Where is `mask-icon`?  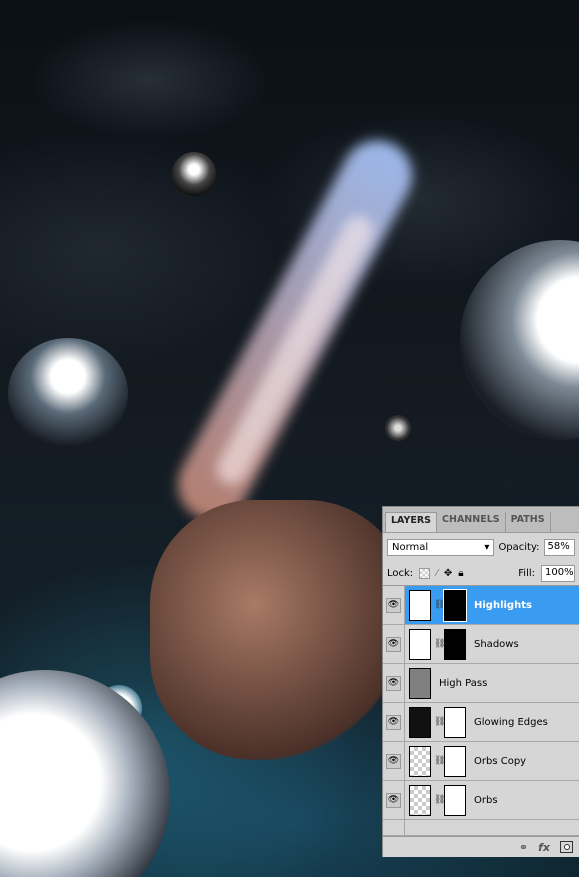 mask-icon is located at coordinates (566, 847).